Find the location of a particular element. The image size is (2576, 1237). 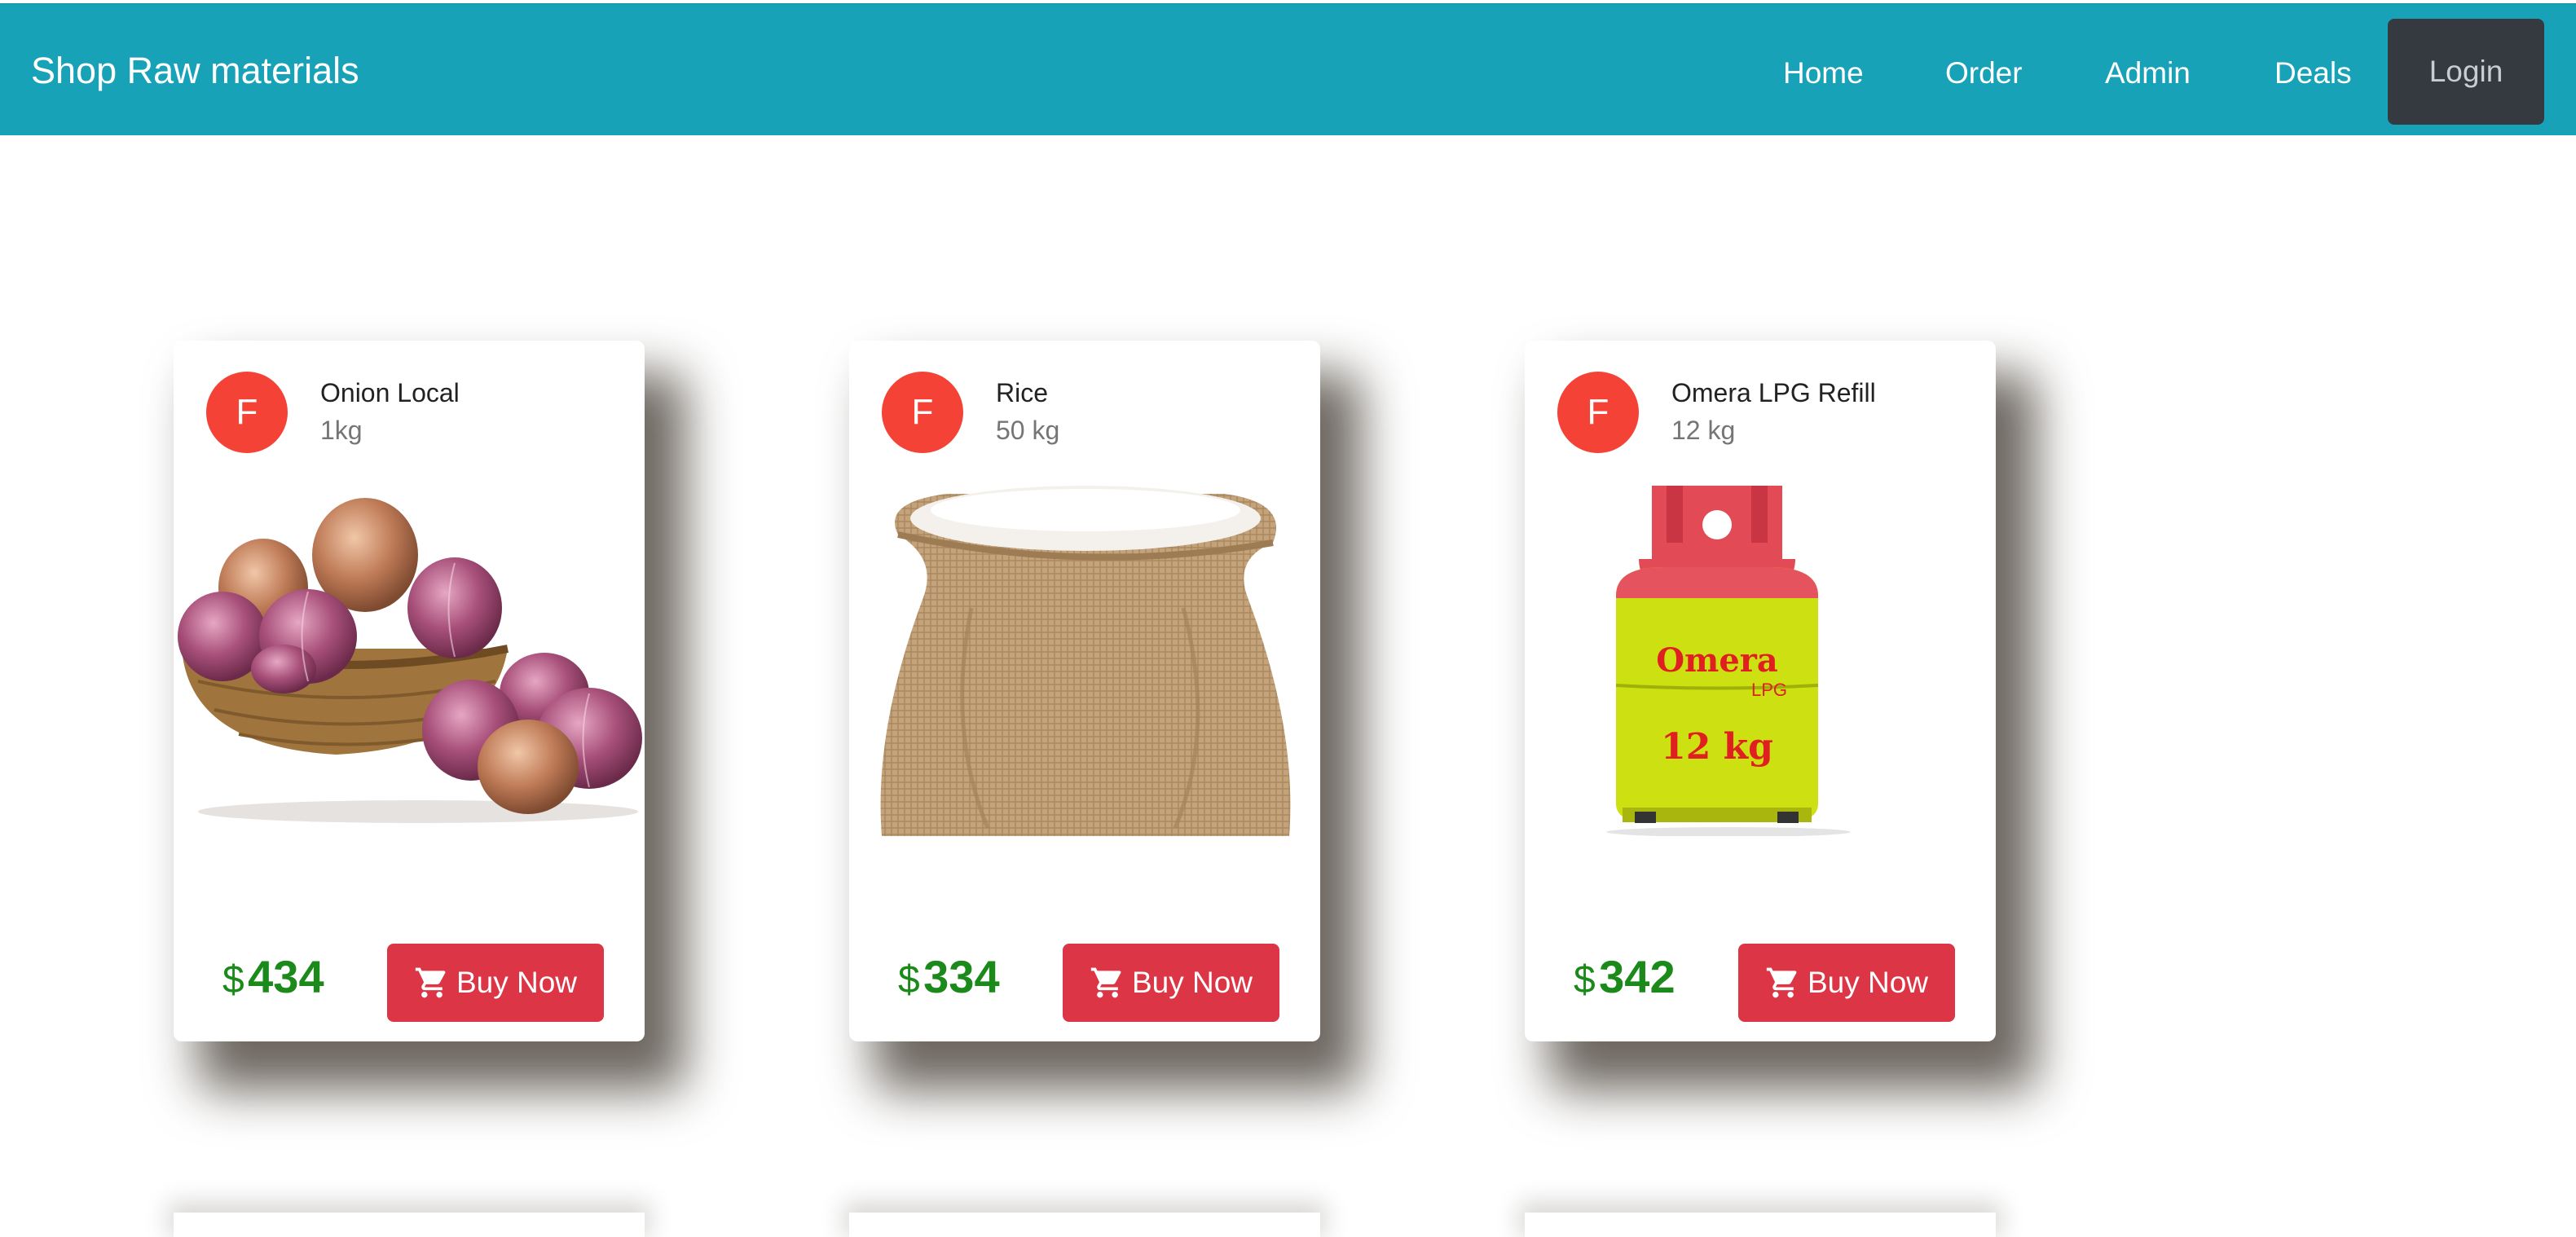

product-price: $ 342 is located at coordinates (1625, 976).